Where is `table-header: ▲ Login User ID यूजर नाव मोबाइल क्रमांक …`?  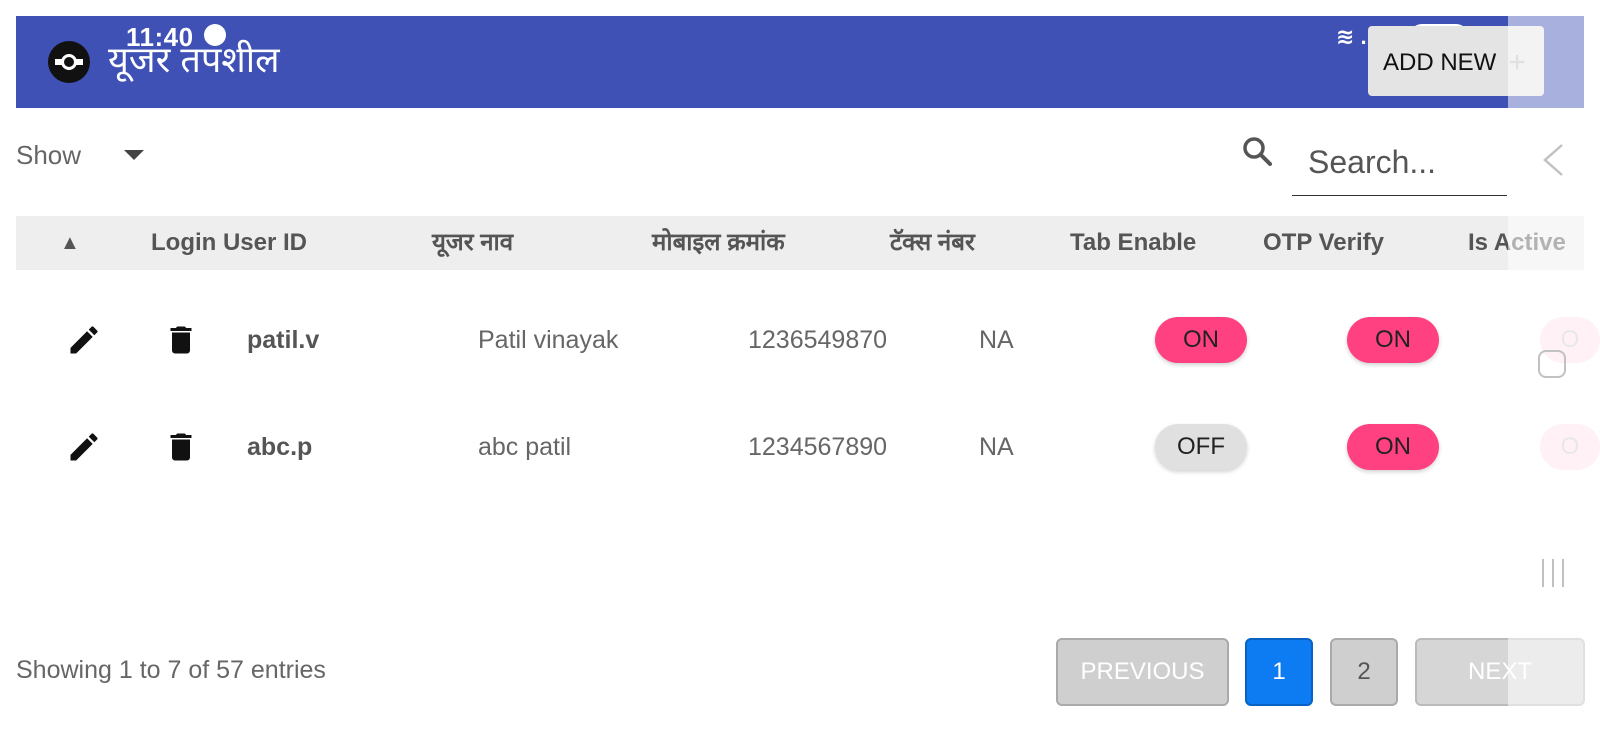 table-header: ▲ Login User ID यूजर नाव मोबाइल क्रमांक … is located at coordinates (800, 243).